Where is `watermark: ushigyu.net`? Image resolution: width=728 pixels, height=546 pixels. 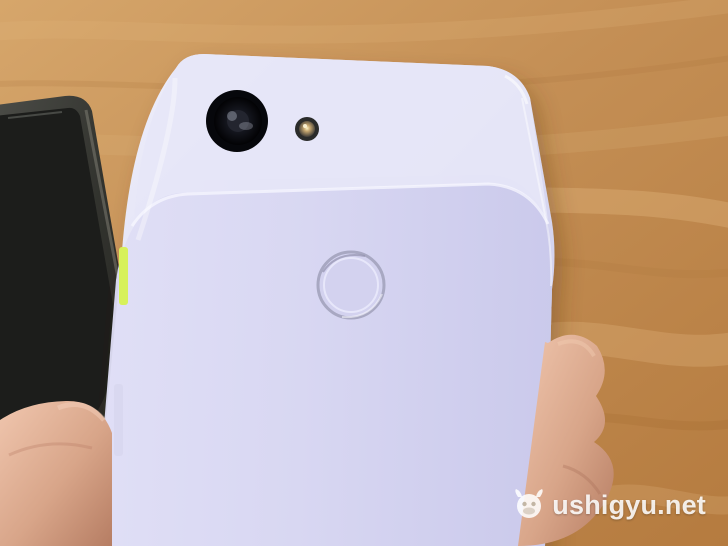
watermark: ushigyu.net is located at coordinates (609, 505).